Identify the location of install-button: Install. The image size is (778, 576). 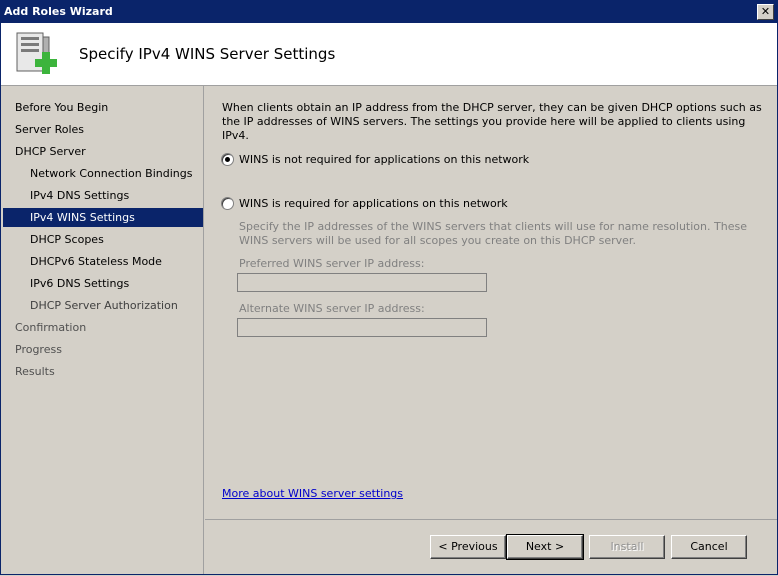
(627, 547).